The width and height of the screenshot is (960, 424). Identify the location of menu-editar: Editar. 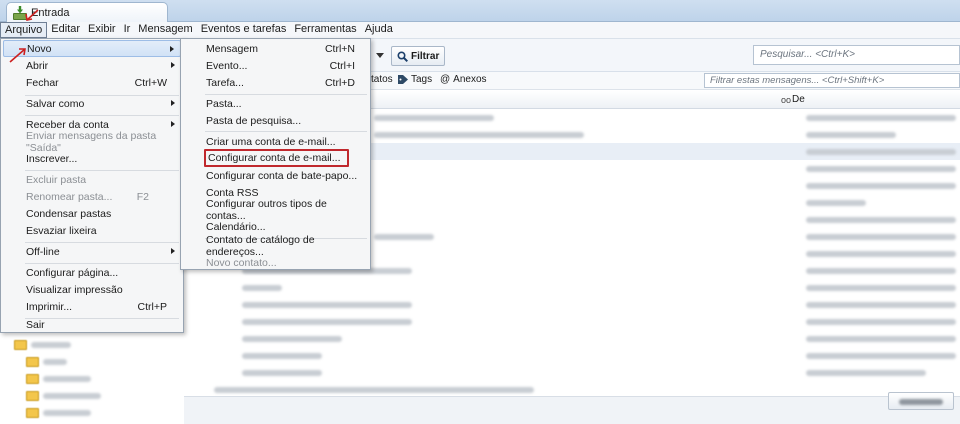
(65, 30).